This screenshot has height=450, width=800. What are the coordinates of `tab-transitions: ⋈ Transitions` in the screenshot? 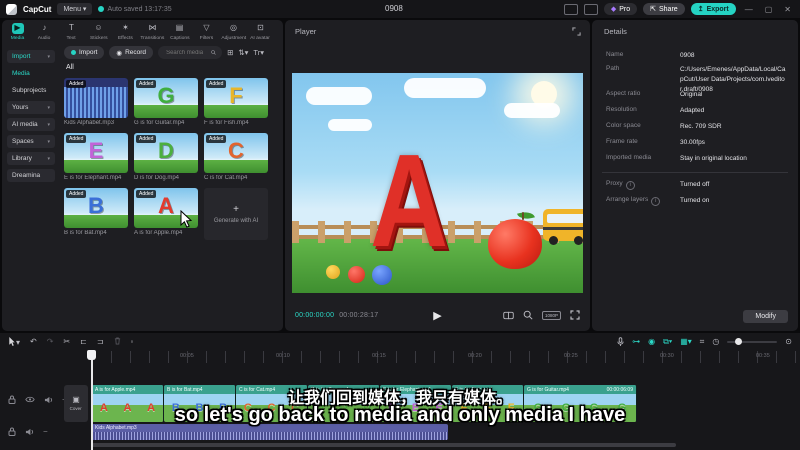 It's located at (152, 32).